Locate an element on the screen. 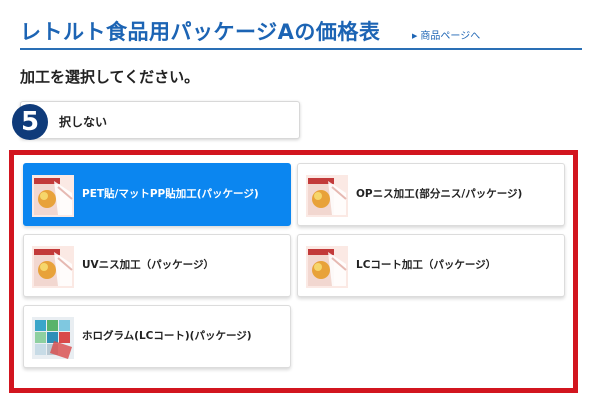 This screenshot has height=410, width=590. option-hologram: ホログラム(LCコート)(パッケージ) is located at coordinates (157, 336).